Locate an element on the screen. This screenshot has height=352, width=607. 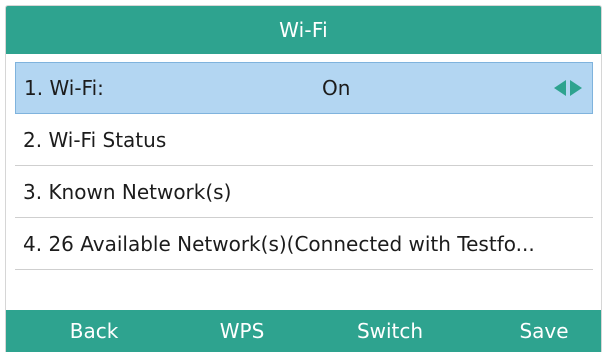
menu-item-label: 1. Wi-Fi: is located at coordinates (64, 88).